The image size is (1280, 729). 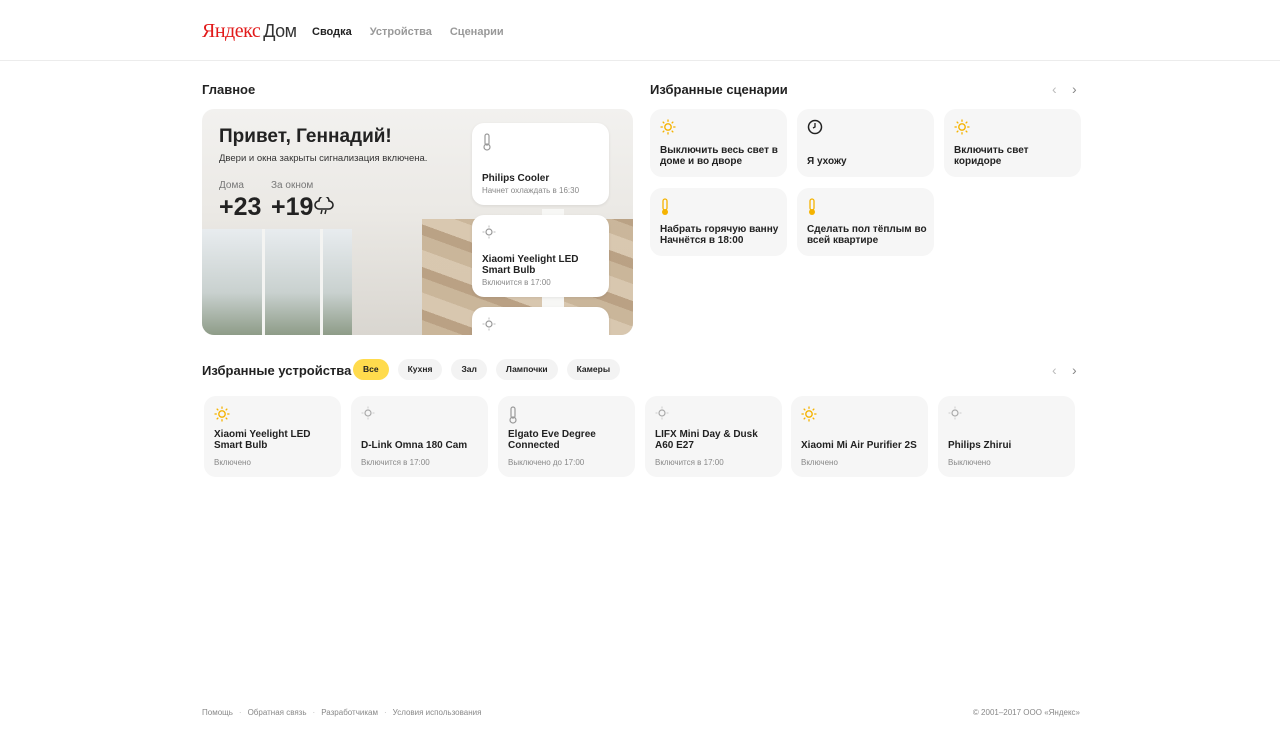 What do you see at coordinates (969, 462) in the screenshot?
I see `device-state: Выключено` at bounding box center [969, 462].